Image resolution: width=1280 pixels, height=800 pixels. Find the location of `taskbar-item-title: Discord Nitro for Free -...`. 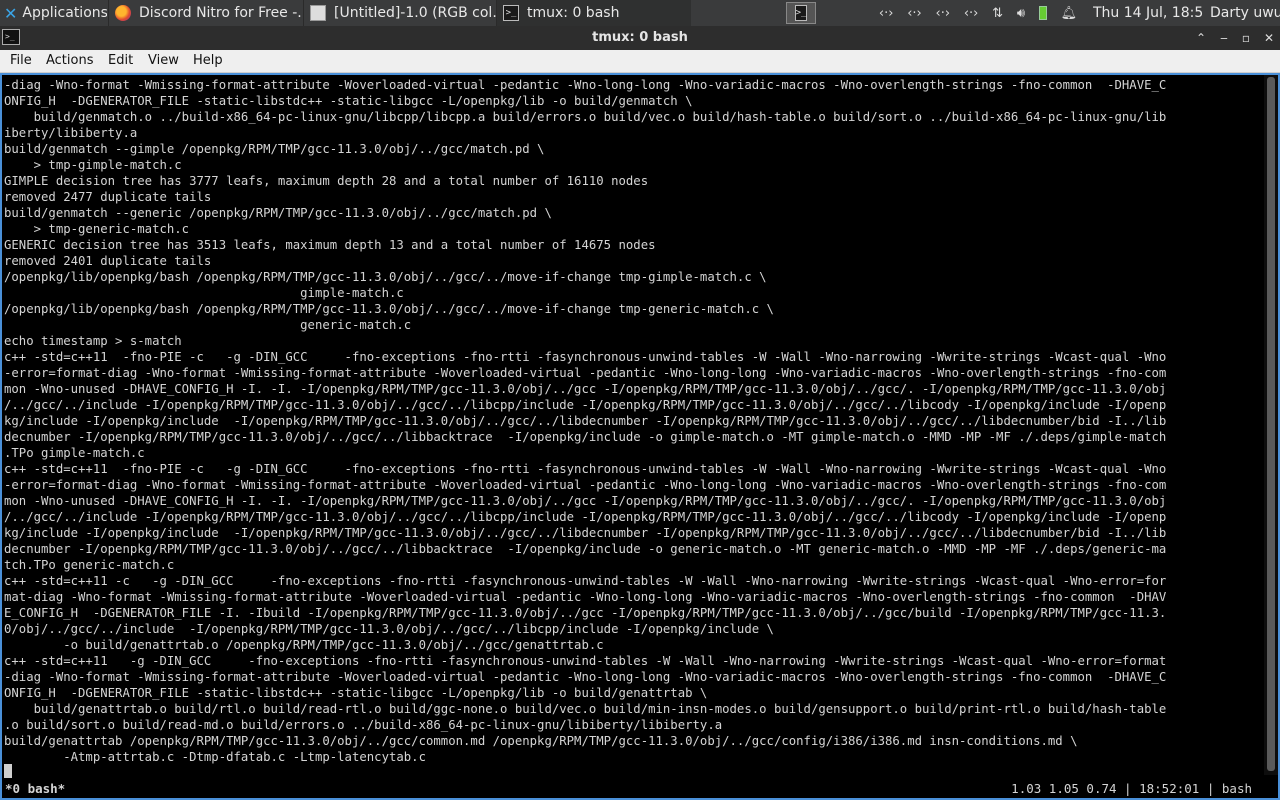

taskbar-item-title: Discord Nitro for Free -... is located at coordinates (221, 13).